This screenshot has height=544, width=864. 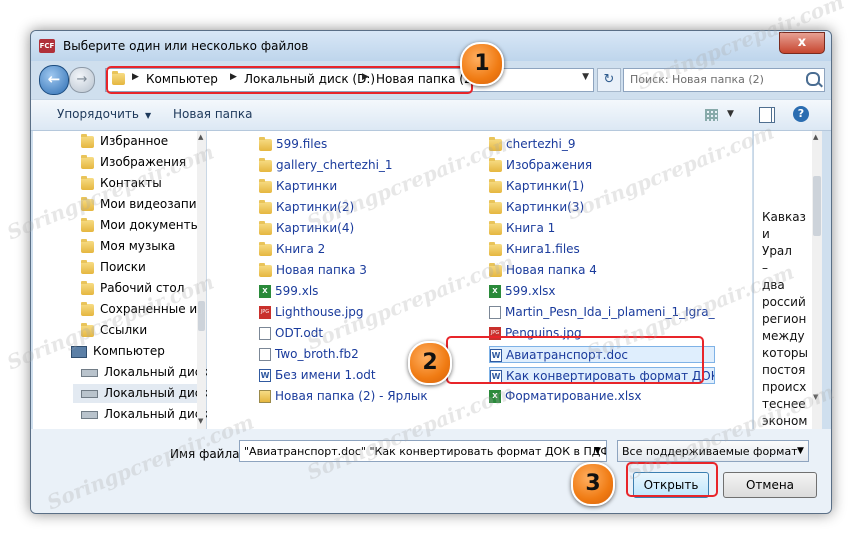 I want to click on file-item: 599.files, so click(x=359, y=144).